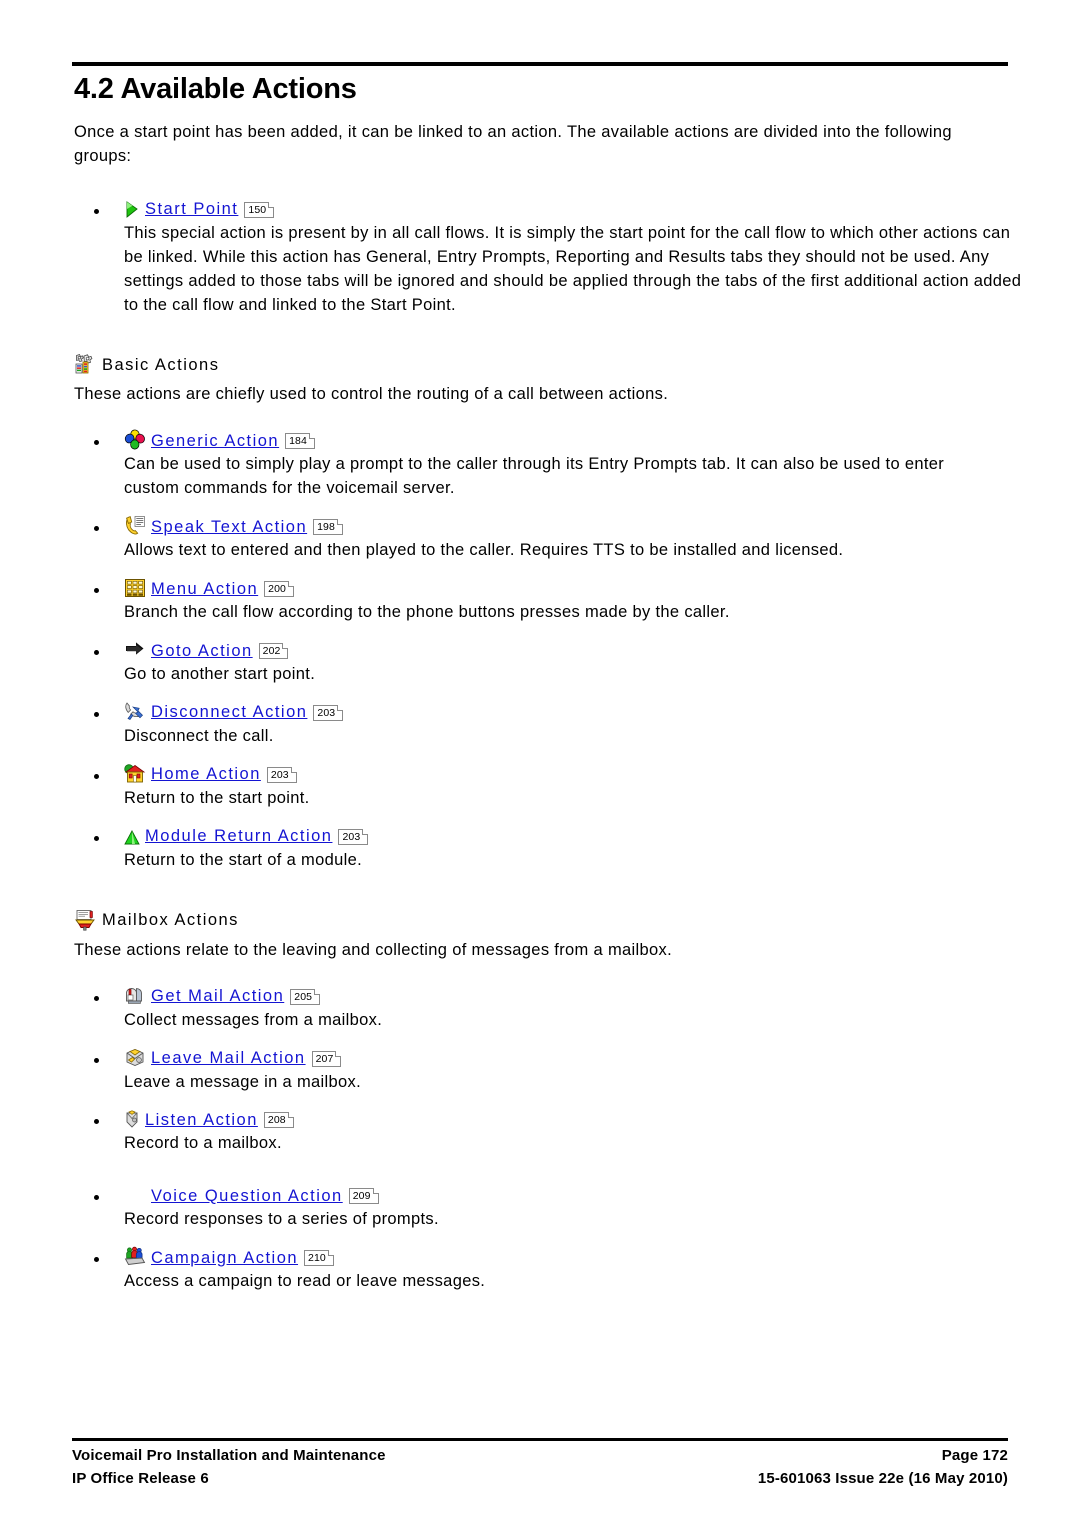  I want to click on disconnect-phone-icon, so click(135, 712).